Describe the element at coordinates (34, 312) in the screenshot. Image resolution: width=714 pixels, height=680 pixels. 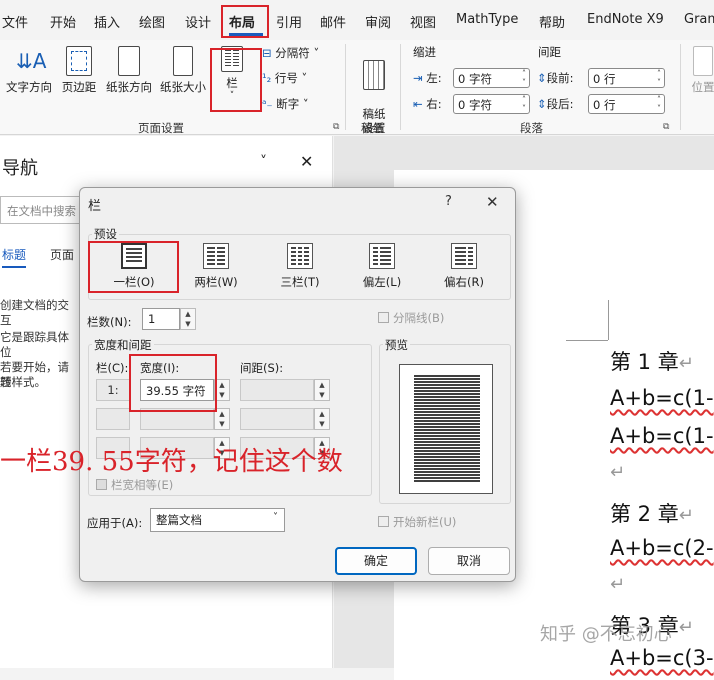
I see `nav-hint-text: 创建文档的交互` at that location.